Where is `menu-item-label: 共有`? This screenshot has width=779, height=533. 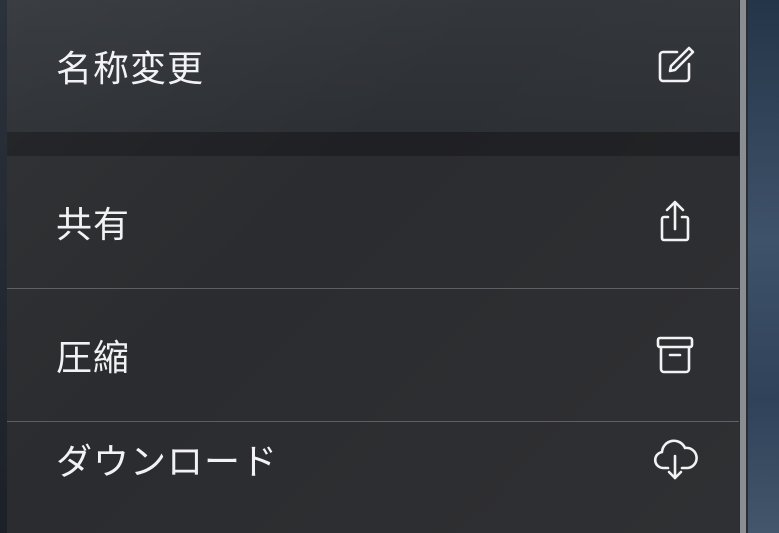 menu-item-label: 共有 is located at coordinates (93, 225).